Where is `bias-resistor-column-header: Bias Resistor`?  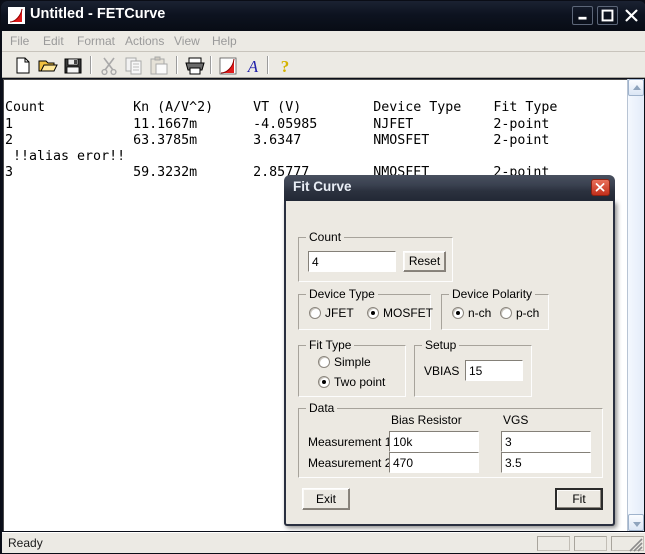 bias-resistor-column-header: Bias Resistor is located at coordinates (426, 420).